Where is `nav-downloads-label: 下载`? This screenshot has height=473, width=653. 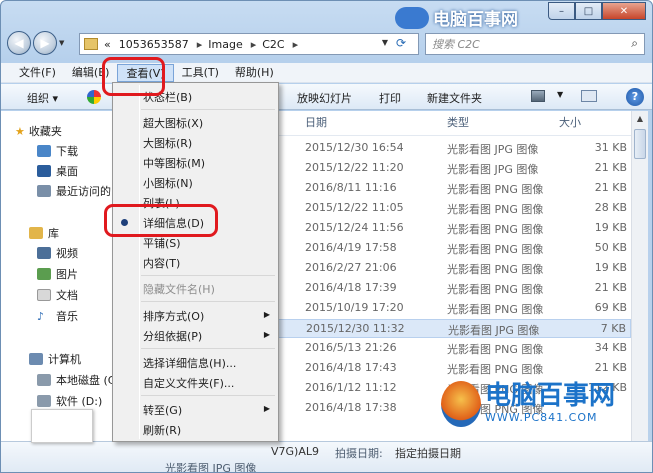
nav-downloads-label: 下载 is located at coordinates (67, 151).